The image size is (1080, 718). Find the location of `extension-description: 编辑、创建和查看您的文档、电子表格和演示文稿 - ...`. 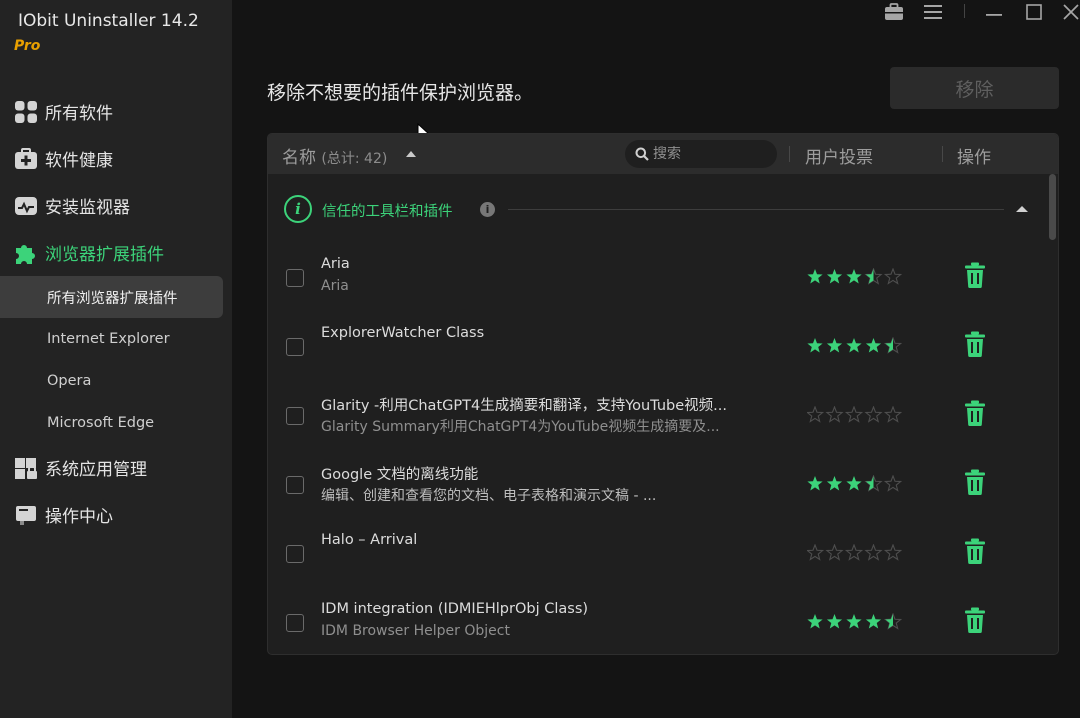

extension-description: 编辑、创建和查看您的文档、电子表格和演示文稿 - ... is located at coordinates (489, 496).